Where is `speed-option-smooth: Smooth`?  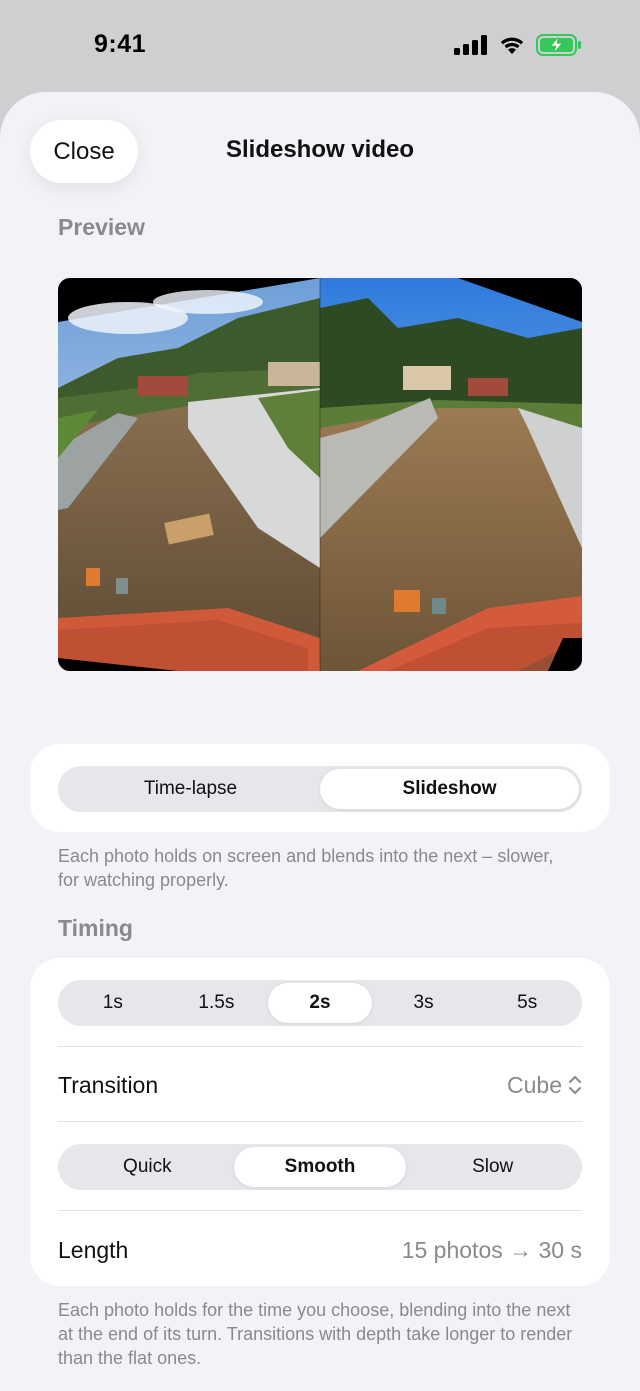 speed-option-smooth: Smooth is located at coordinates (320, 1167).